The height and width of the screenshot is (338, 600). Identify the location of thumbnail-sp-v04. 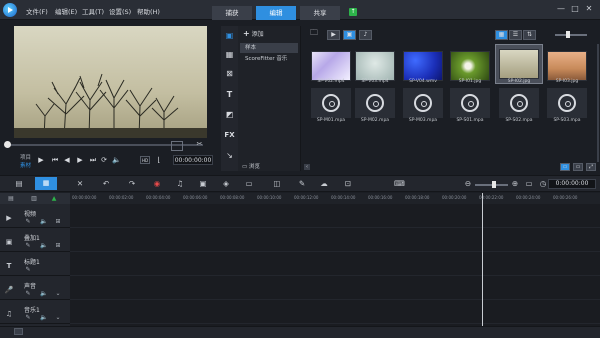
(423, 66).